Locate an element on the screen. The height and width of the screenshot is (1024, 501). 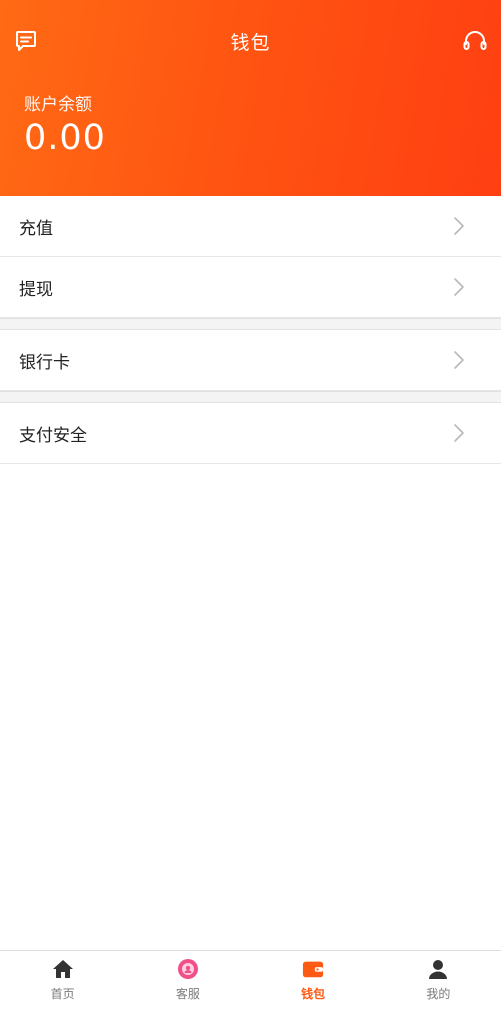
menu-item-label: 充值 is located at coordinates (36, 228).